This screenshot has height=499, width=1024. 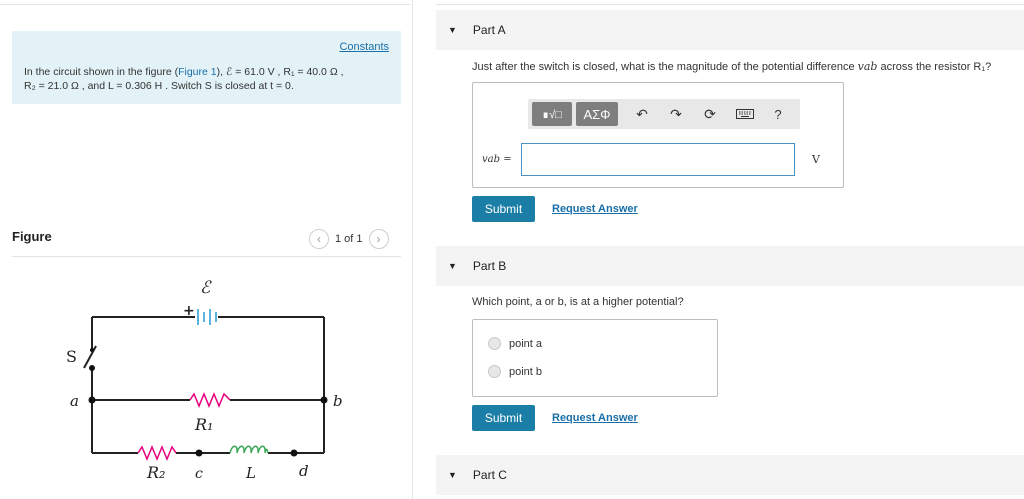 What do you see at coordinates (816, 159) in the screenshot?
I see `unit-label: V` at bounding box center [816, 159].